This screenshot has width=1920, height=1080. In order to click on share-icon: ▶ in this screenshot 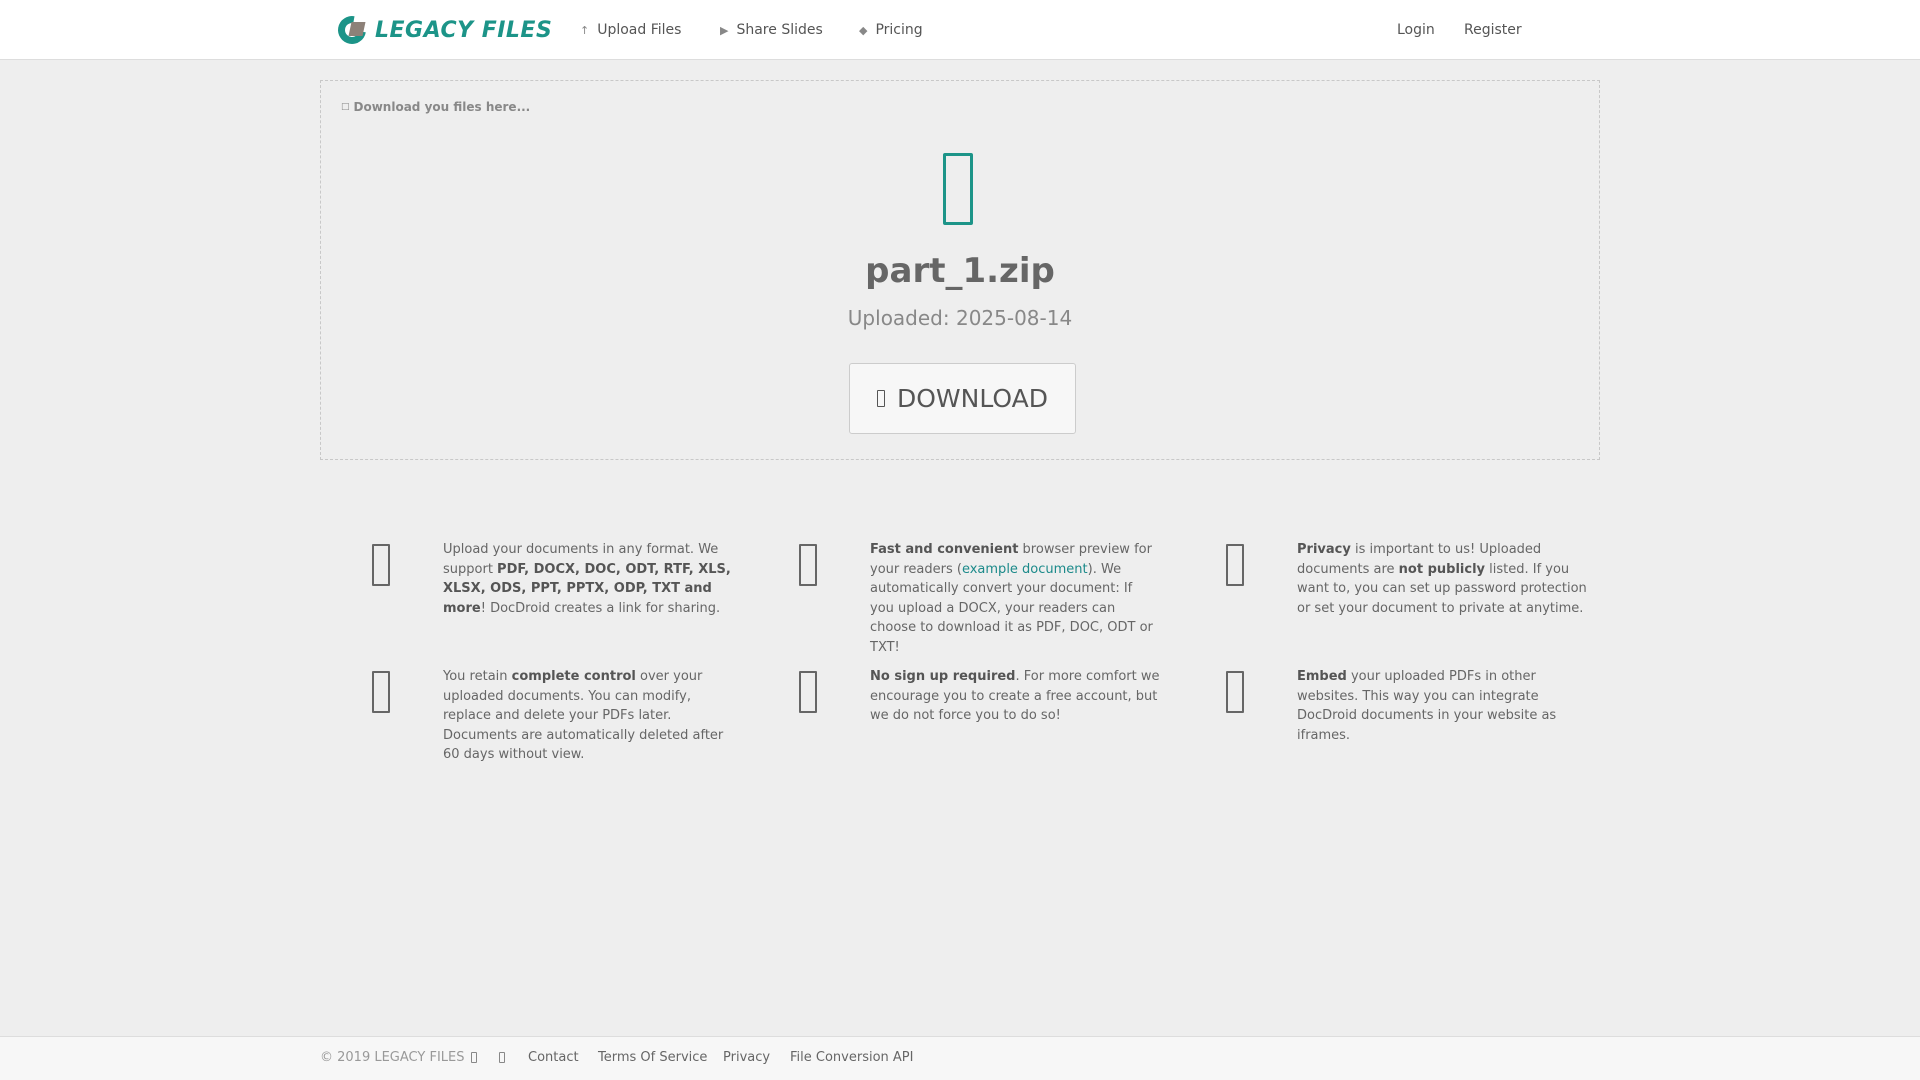, I will do `click(724, 30)`.